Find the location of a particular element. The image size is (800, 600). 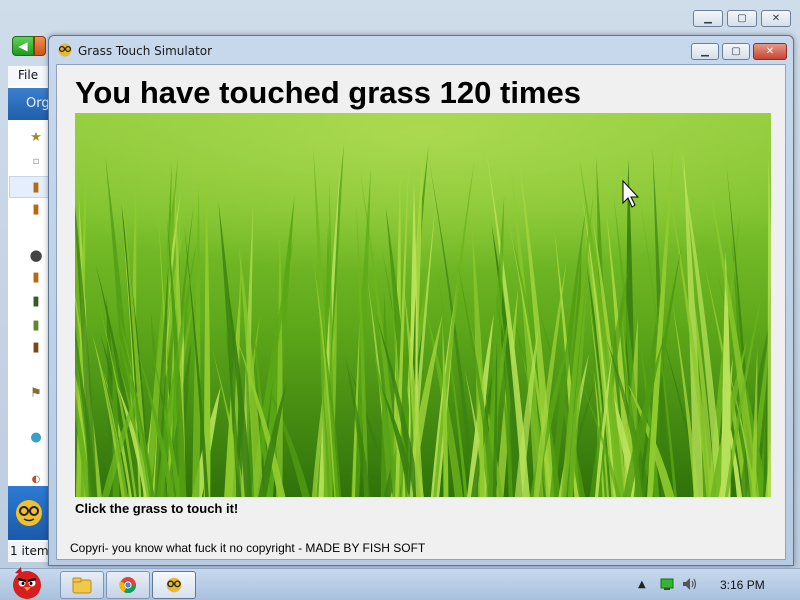

touch-count-heading: You have touched grass 120 times is located at coordinates (328, 93).